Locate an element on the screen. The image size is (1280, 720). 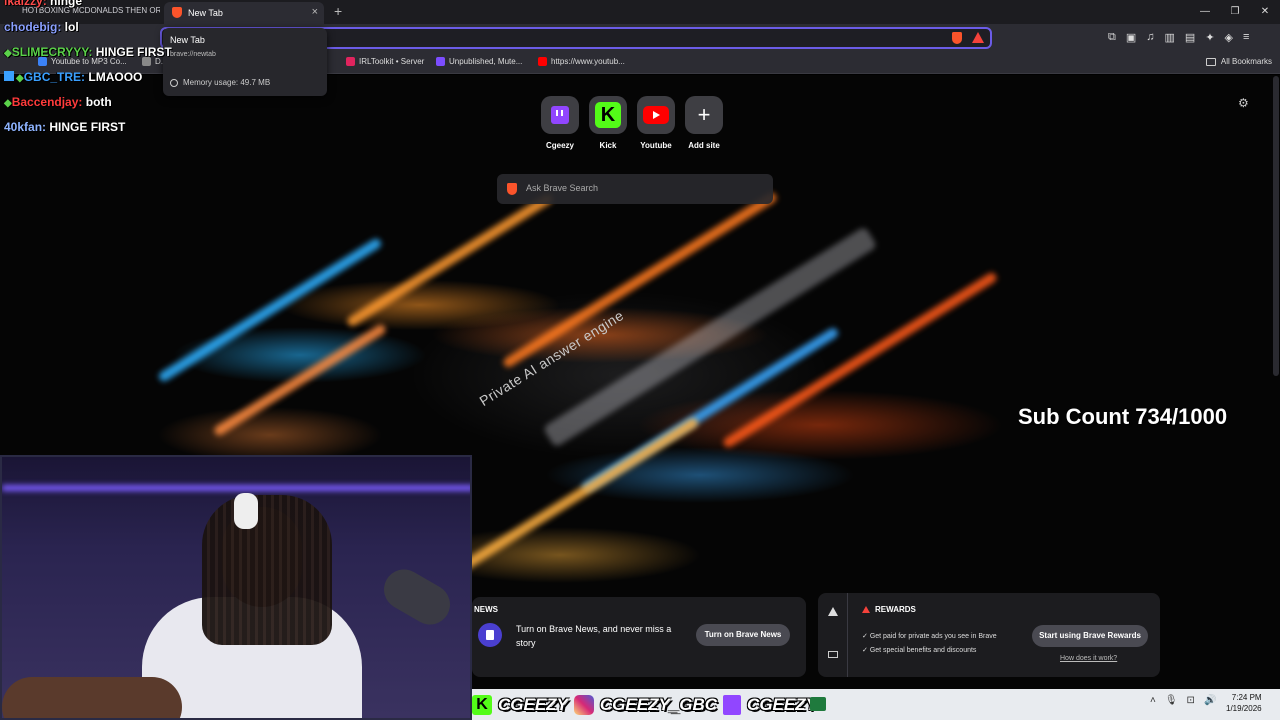
chat-message: ◆SLIMECRYYY: HINGE FIRST is located at coordinates (88, 52).